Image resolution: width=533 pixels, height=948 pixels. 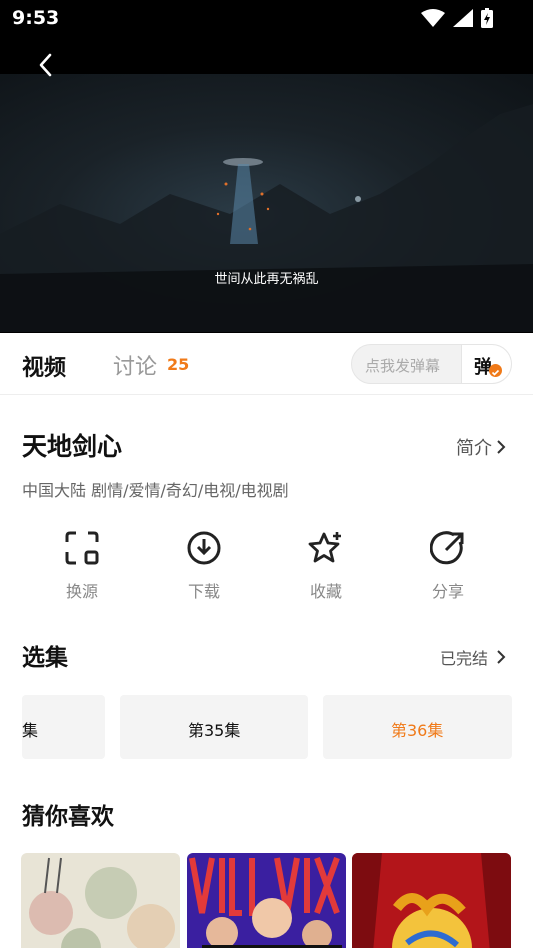 I want to click on episode-item-active: 第36集, so click(x=417, y=727).